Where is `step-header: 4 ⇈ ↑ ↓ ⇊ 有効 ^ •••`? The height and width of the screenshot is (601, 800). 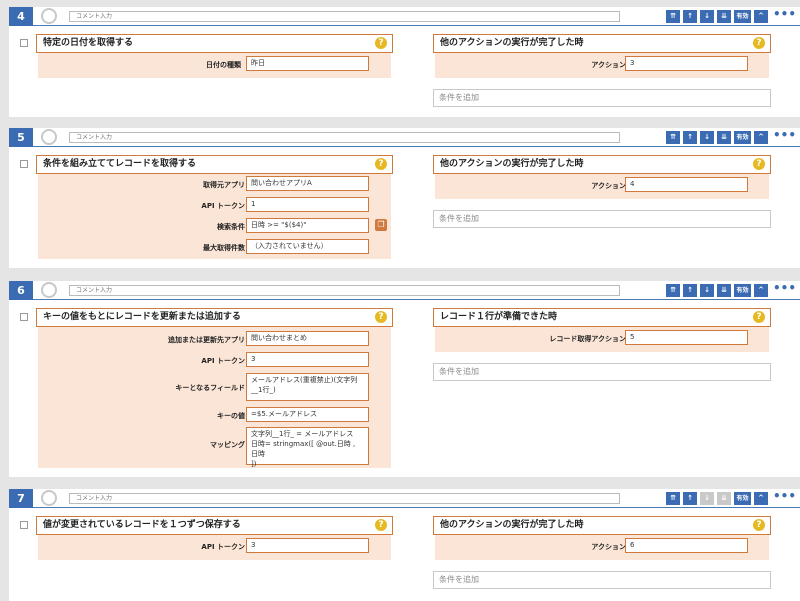 step-header: 4 ⇈ ↑ ↓ ⇊ 有効 ^ ••• is located at coordinates (404, 16).